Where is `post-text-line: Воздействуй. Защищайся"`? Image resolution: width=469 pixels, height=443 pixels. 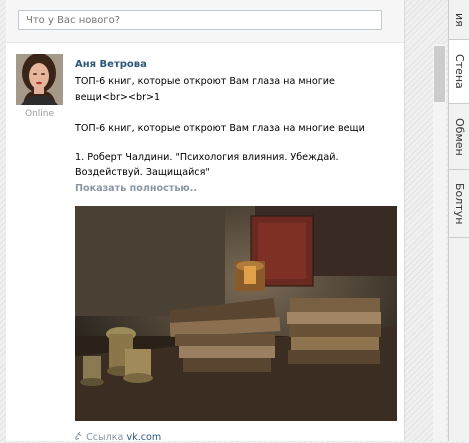 post-text-line: Воздействуй. Защищайся" is located at coordinates (142, 172).